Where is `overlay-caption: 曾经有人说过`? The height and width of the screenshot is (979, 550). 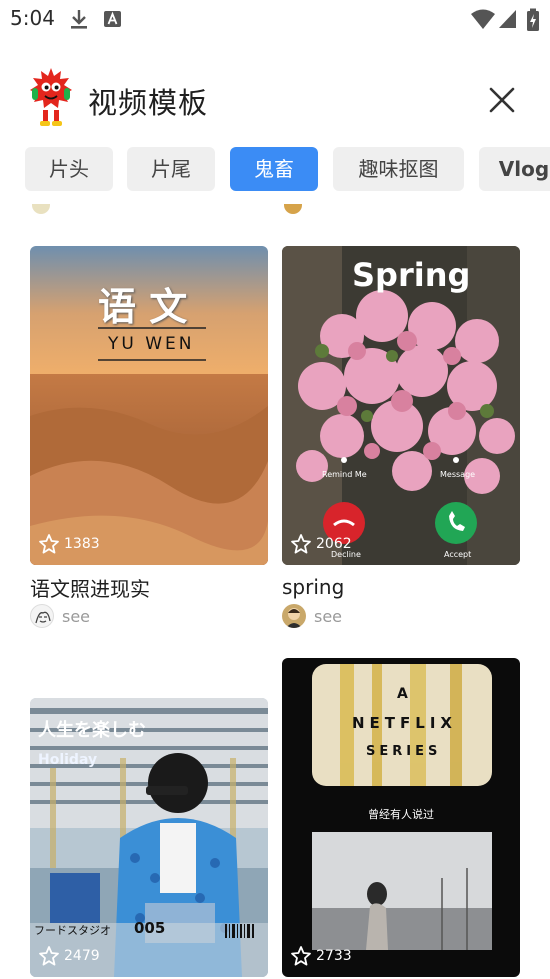 overlay-caption: 曾经有人说过 is located at coordinates (401, 814).